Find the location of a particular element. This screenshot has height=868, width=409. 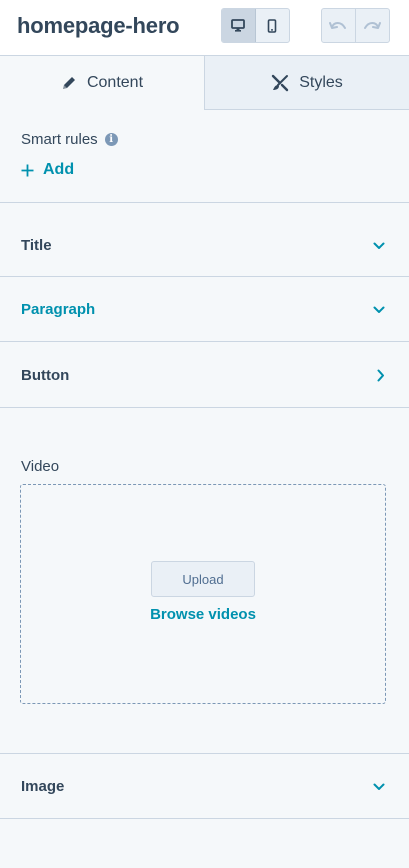

video-label: Video is located at coordinates (40, 466).